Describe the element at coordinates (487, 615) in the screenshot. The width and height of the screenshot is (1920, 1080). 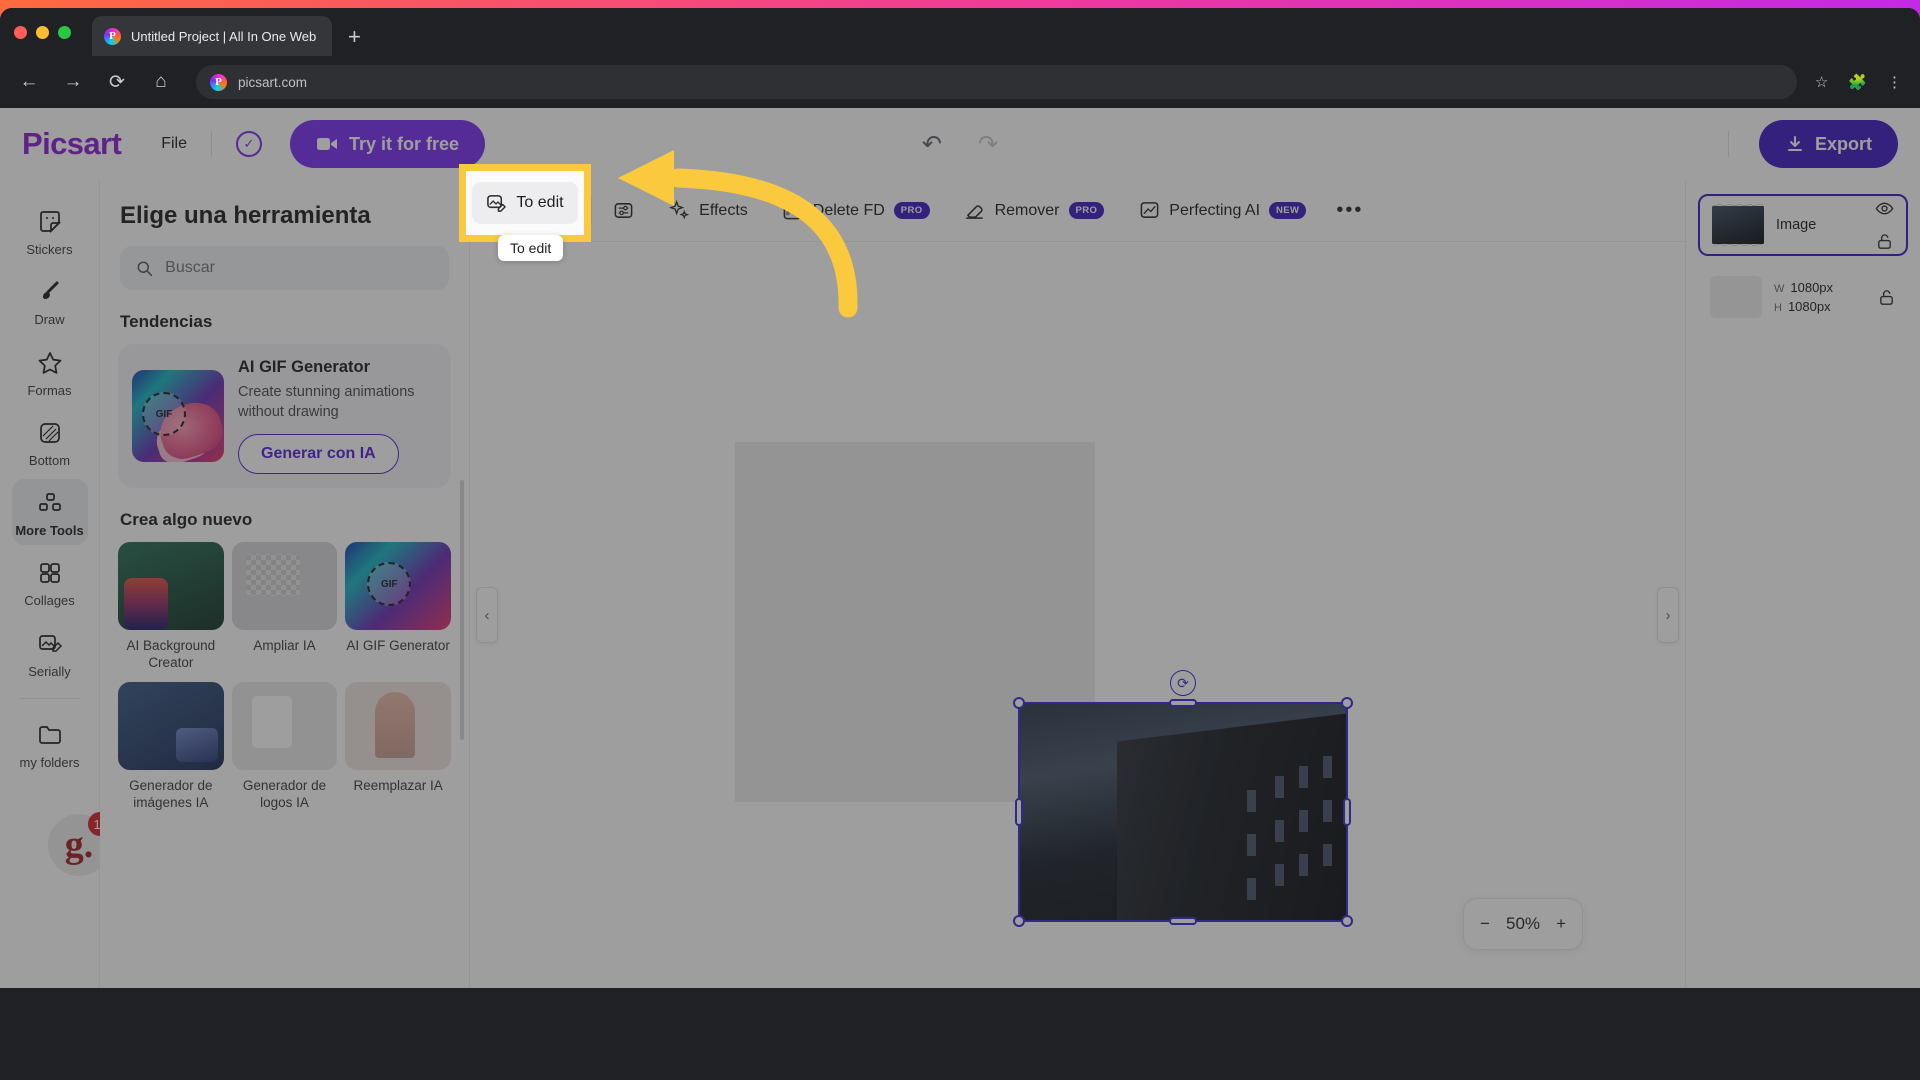
I see `collapse-left-panel-button: ‹` at that location.